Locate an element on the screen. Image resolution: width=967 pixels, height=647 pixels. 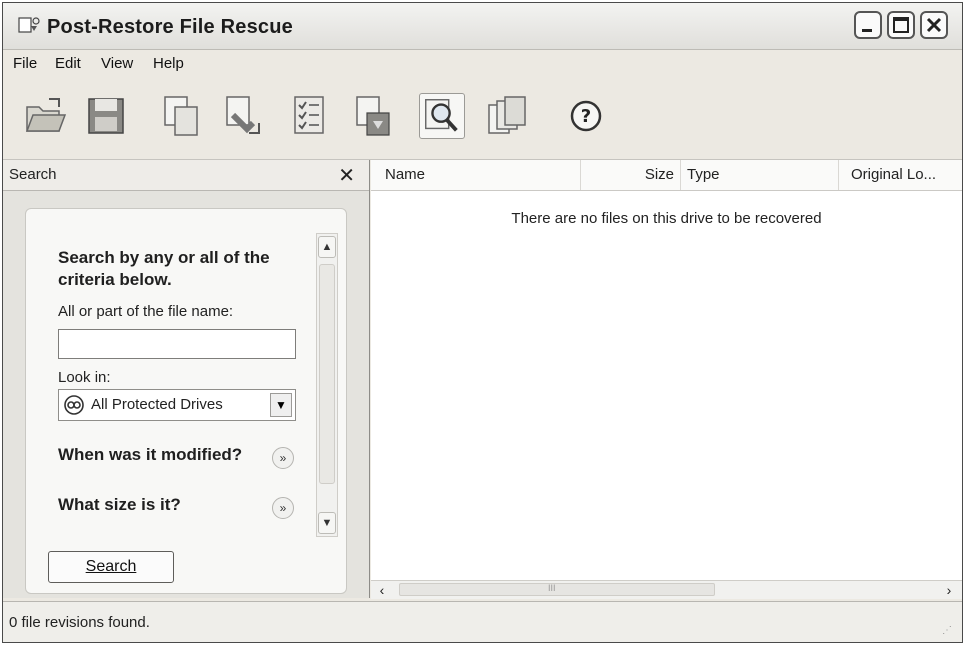
expand-when-modified-icon: » is located at coordinates (283, 458).